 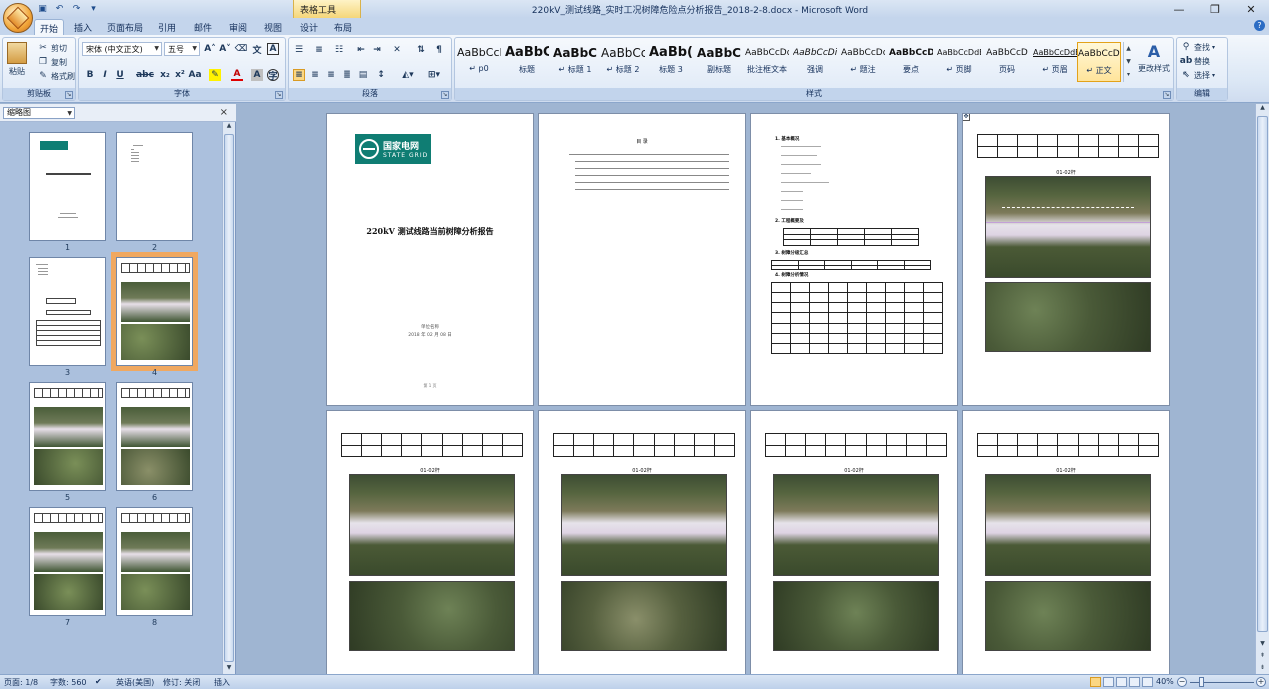 What do you see at coordinates (623, 62) in the screenshot?
I see `style-heading-2: AaBbCc ↵ 标题 2` at bounding box center [623, 62].